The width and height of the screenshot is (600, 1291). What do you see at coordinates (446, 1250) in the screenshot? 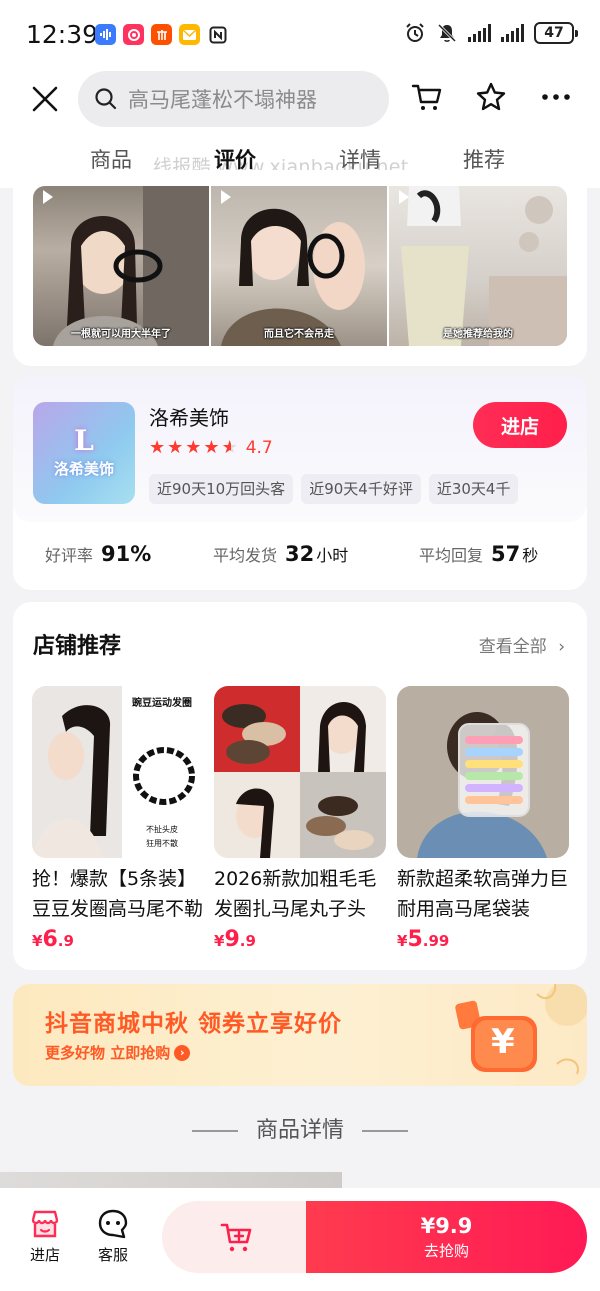
I see `buy-label: 去抢购` at bounding box center [446, 1250].